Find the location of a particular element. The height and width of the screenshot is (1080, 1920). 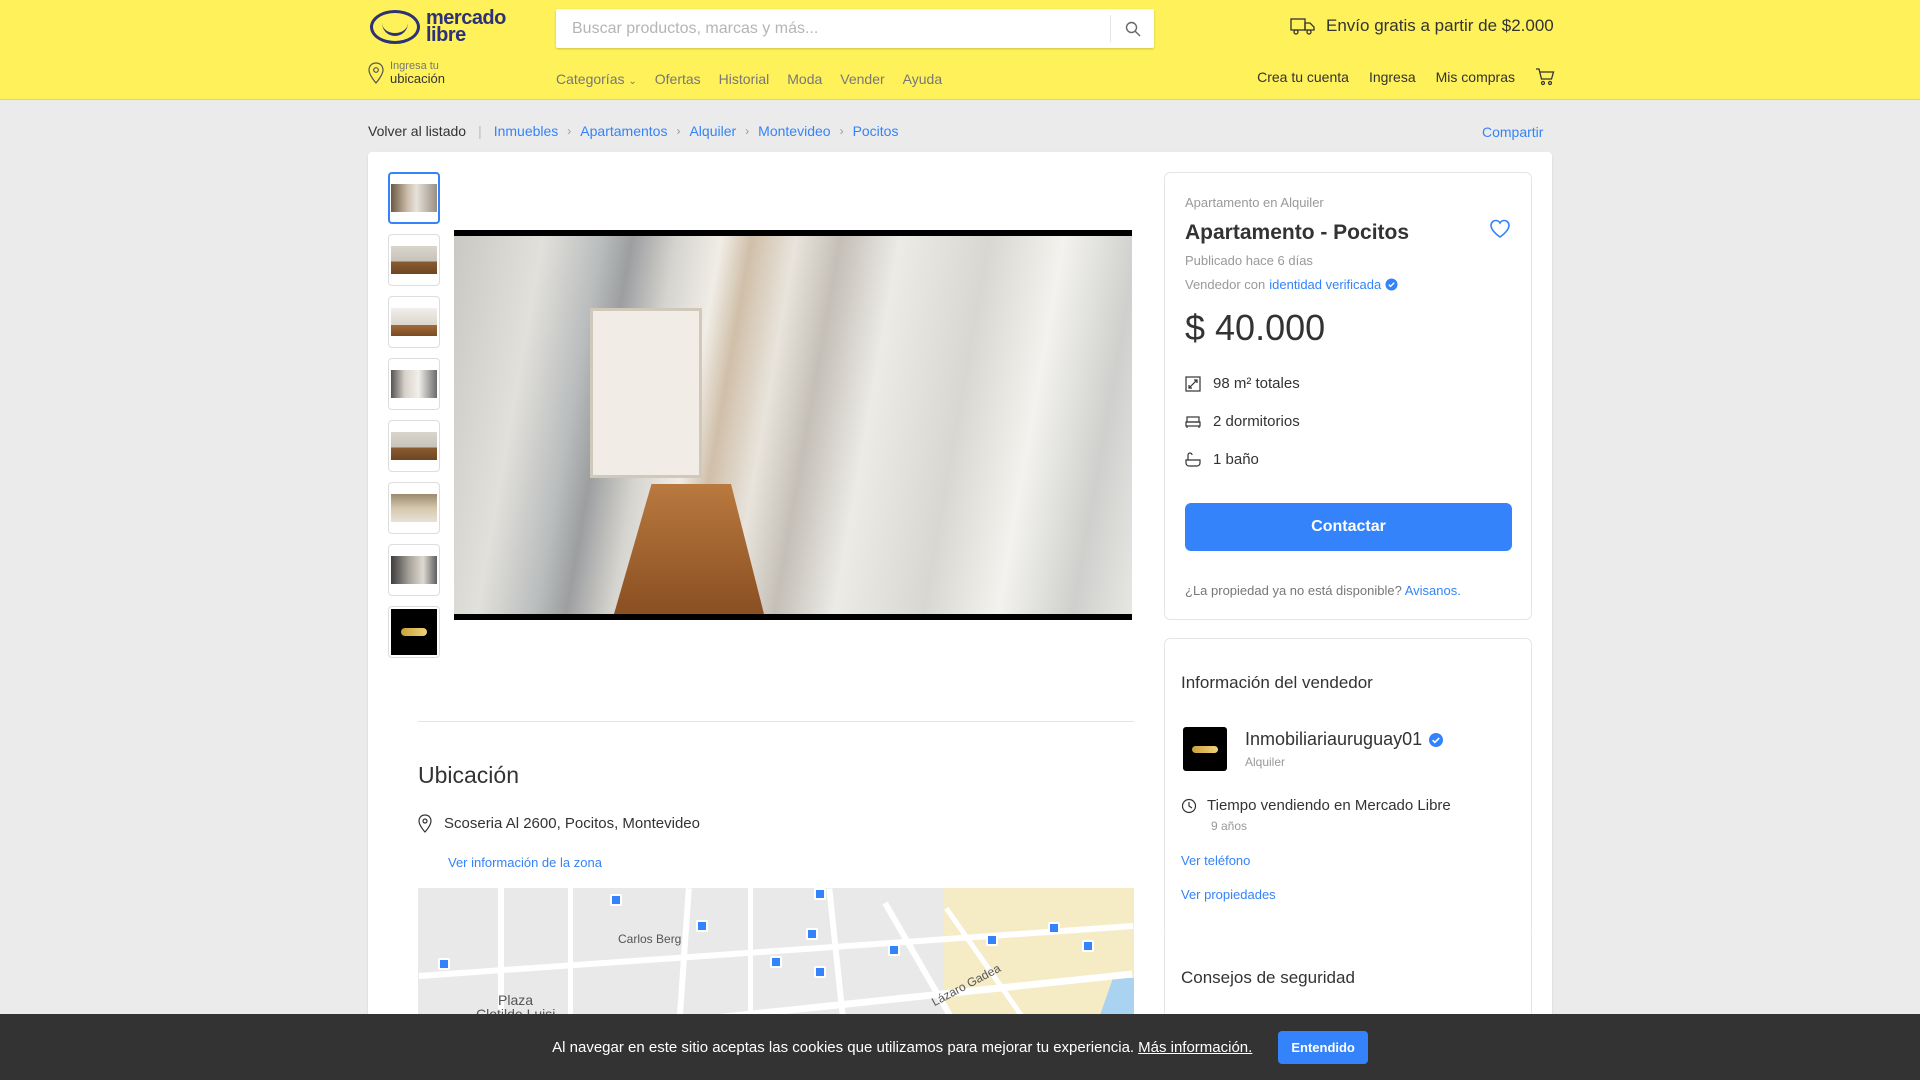

search-button is located at coordinates (1132, 28).